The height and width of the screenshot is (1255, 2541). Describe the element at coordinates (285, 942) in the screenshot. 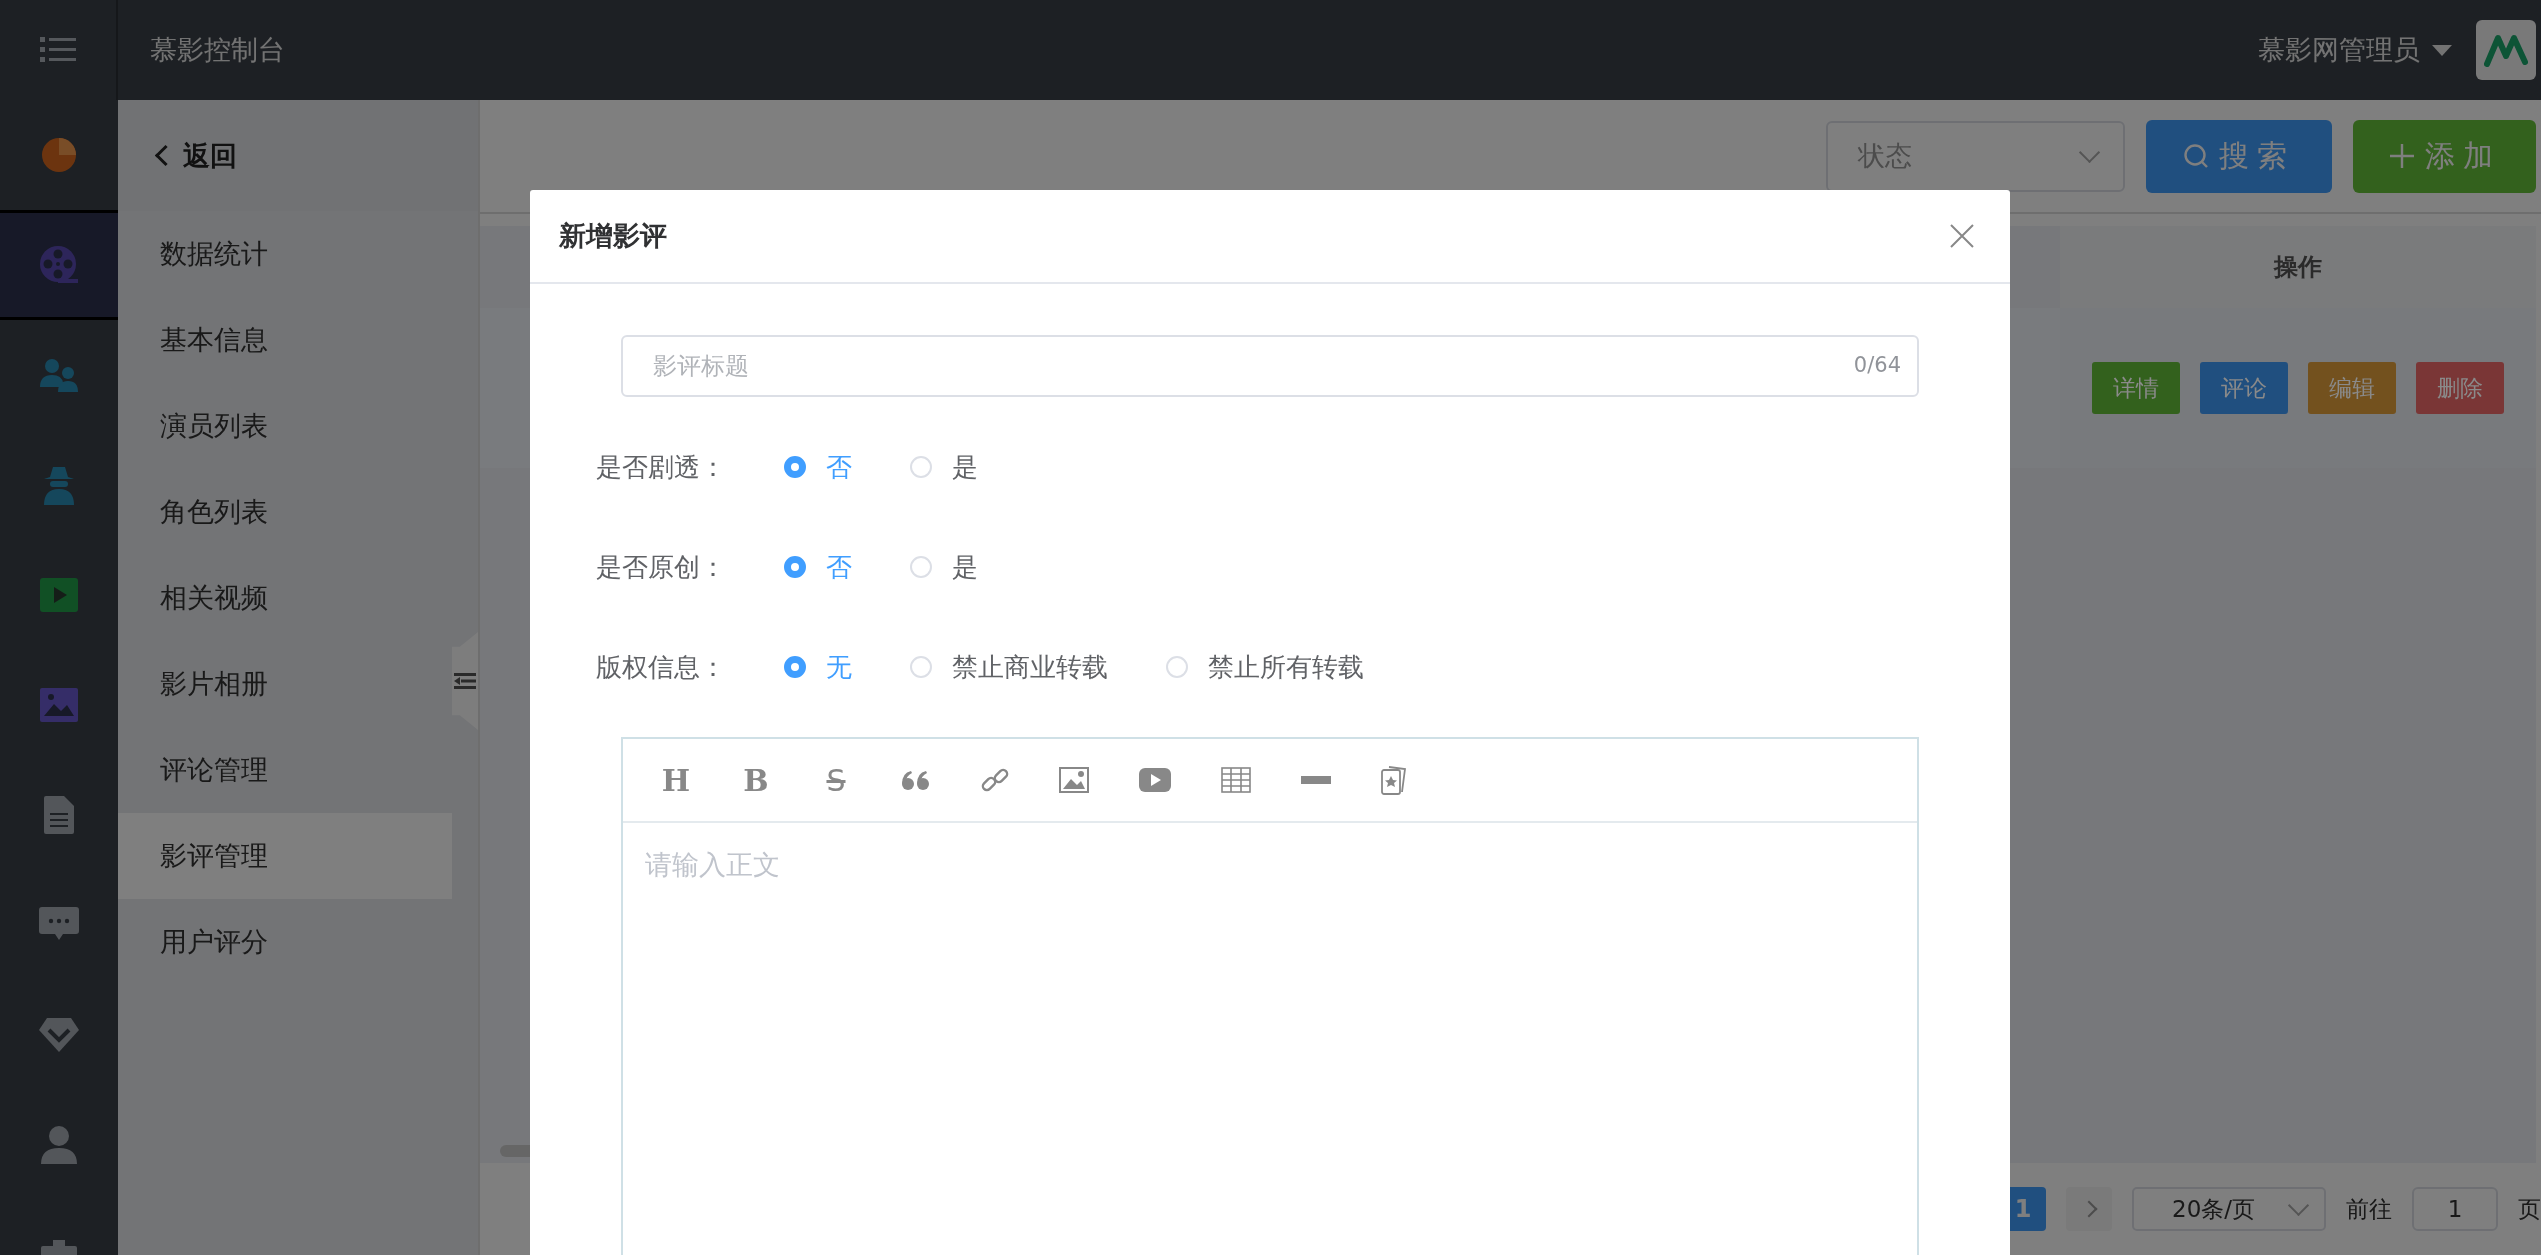

I see `submenu-item: 用户评分` at that location.